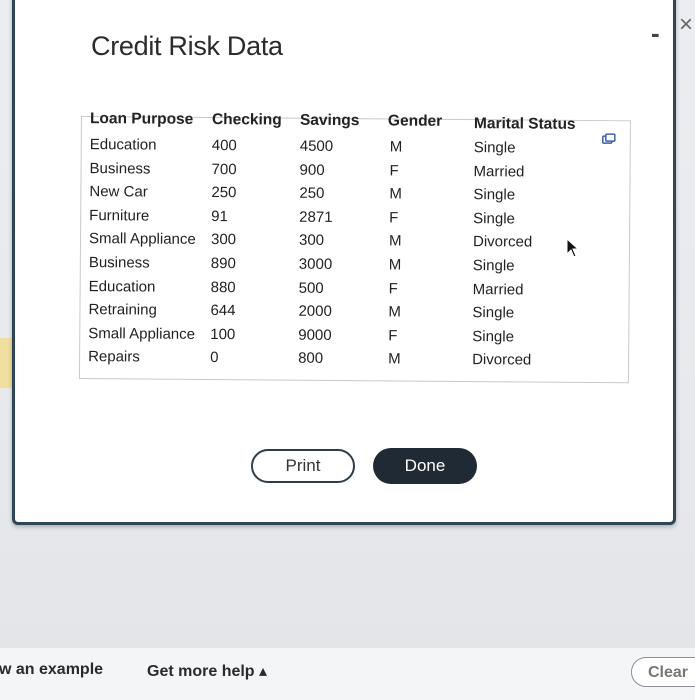 This screenshot has width=695, height=700. Describe the element at coordinates (311, 359) in the screenshot. I see `cell-savings: 800` at that location.